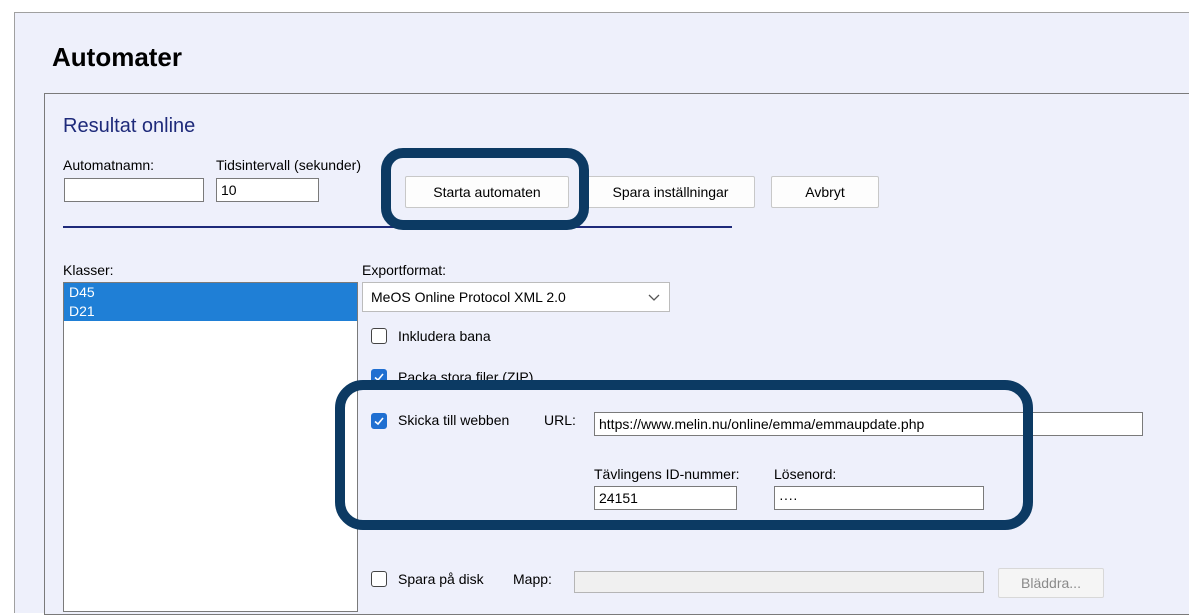  I want to click on save-settings-button: Spara inställningar, so click(670, 192).